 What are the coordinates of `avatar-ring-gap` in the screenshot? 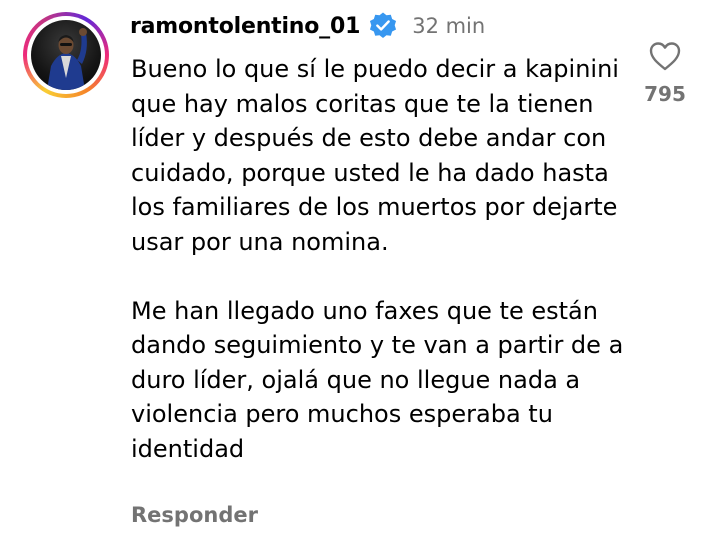 It's located at (66, 55).